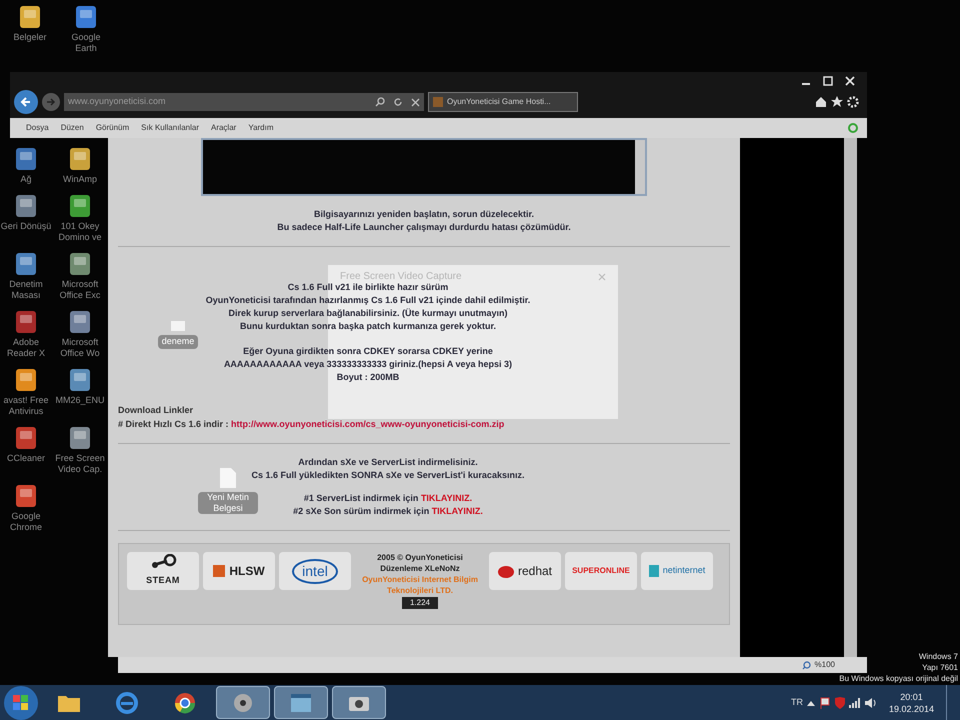  I want to click on desktop-icon-label: avast! Free Antivirus, so click(26, 406).